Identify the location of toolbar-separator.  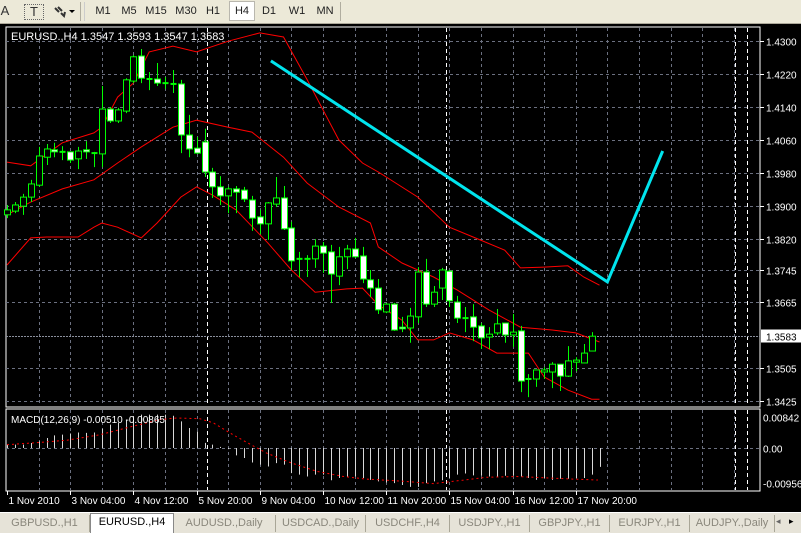
(340, 11).